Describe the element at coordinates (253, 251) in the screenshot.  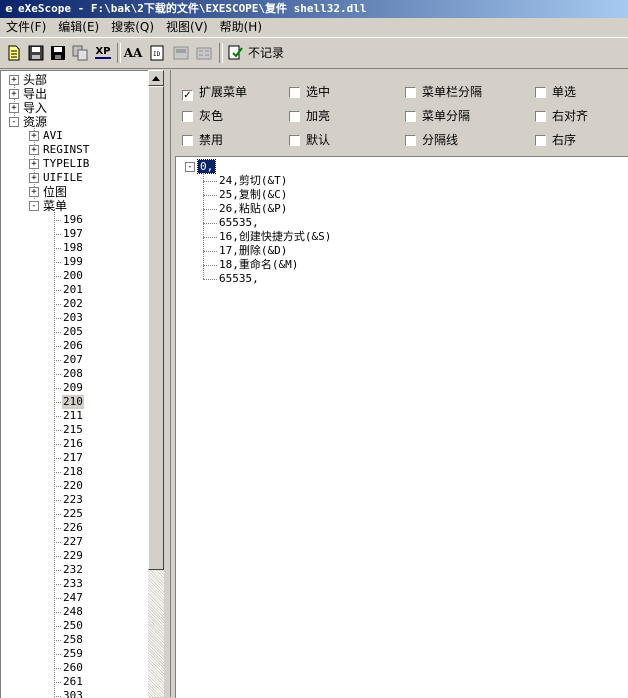
I see `menu-item-entry: 17,删除(&D)` at that location.